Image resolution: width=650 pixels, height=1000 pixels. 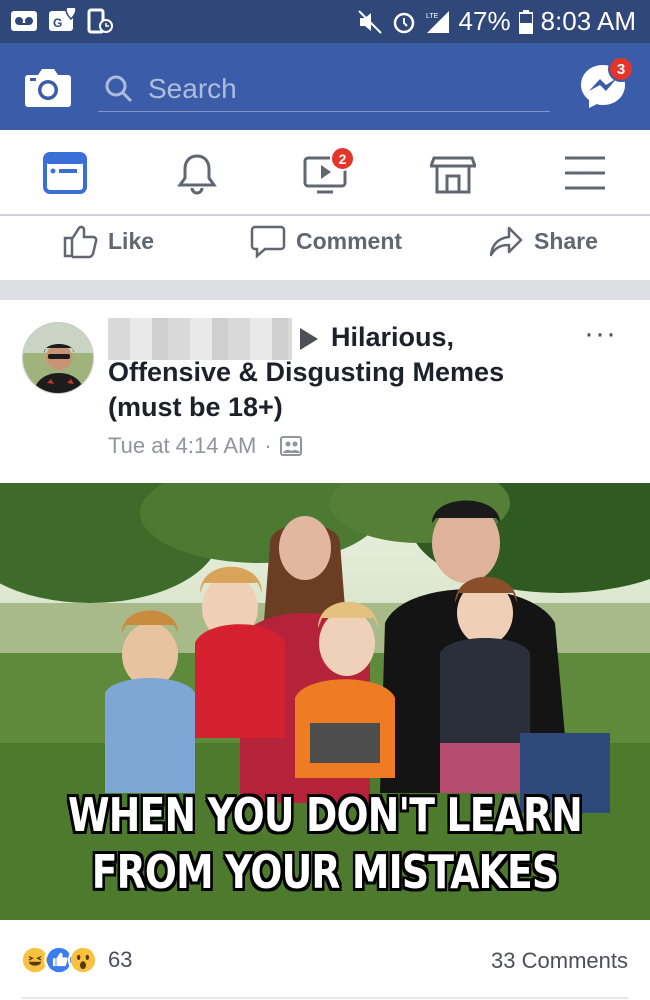 What do you see at coordinates (268, 242) in the screenshot?
I see `comment-icon` at bounding box center [268, 242].